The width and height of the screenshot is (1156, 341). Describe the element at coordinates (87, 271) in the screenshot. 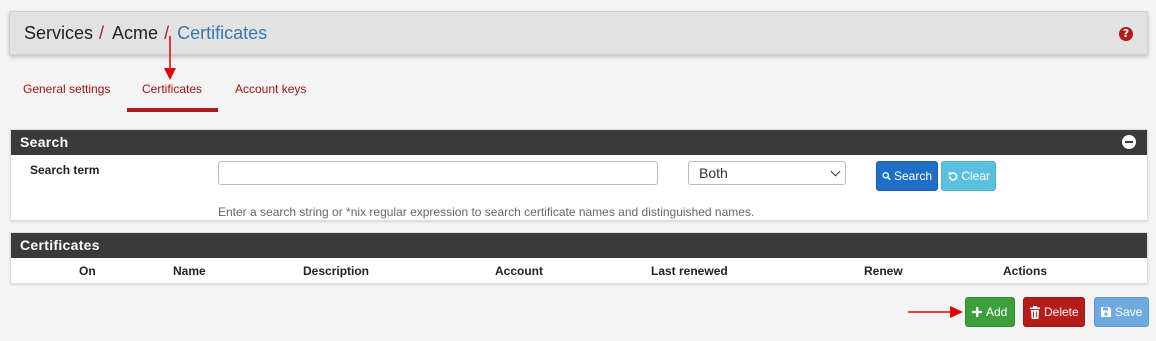

I see `column-header-on: On` at that location.